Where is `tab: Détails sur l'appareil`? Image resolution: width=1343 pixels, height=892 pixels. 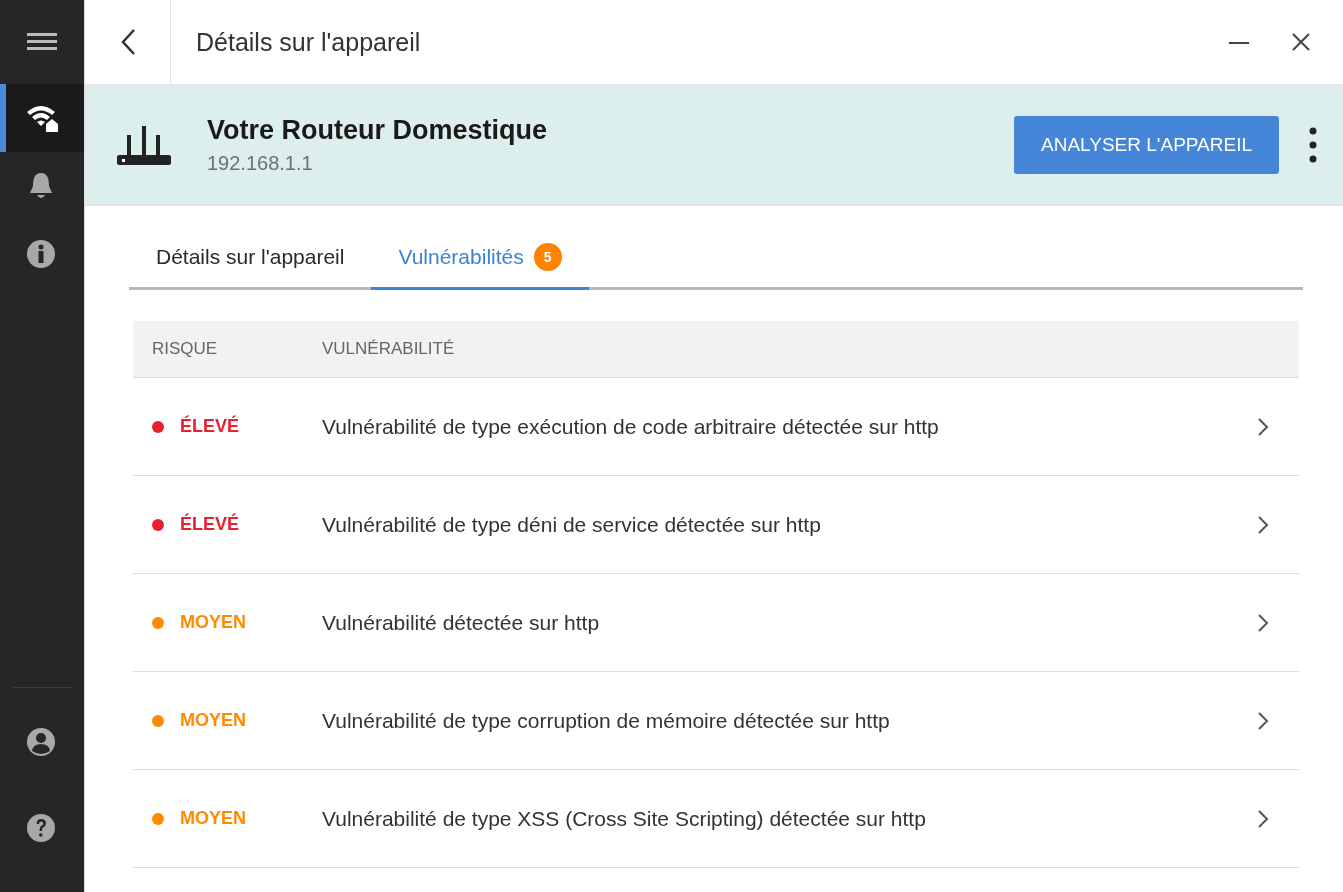
tab: Détails sur l'appareil is located at coordinates (250, 262).